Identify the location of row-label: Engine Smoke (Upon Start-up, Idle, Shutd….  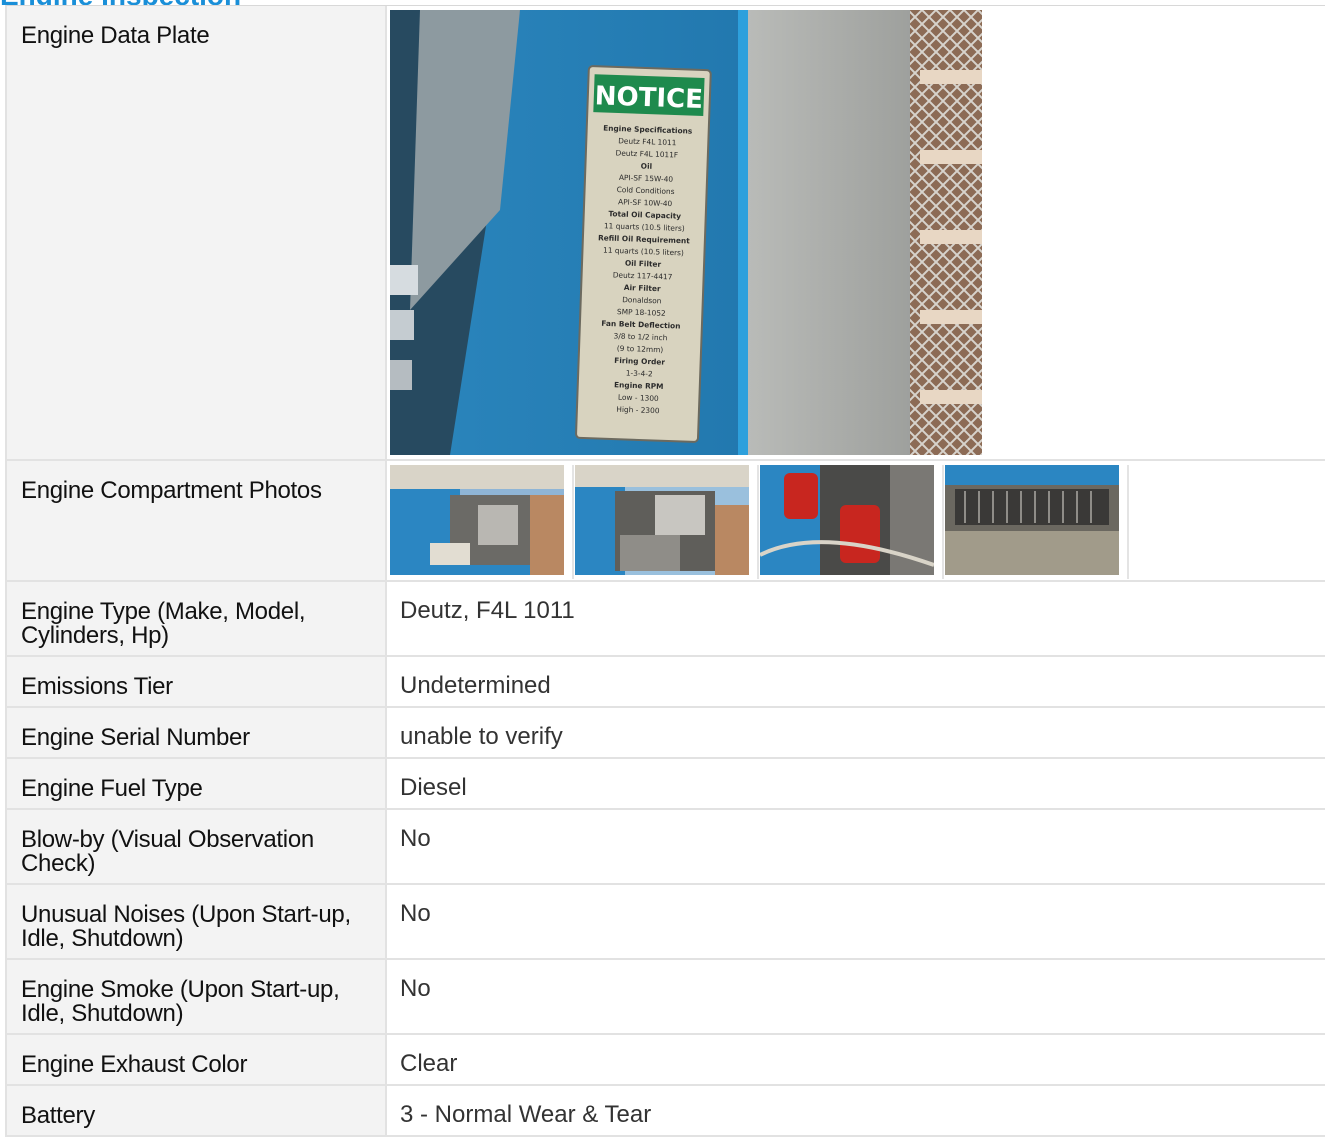
(197, 996).